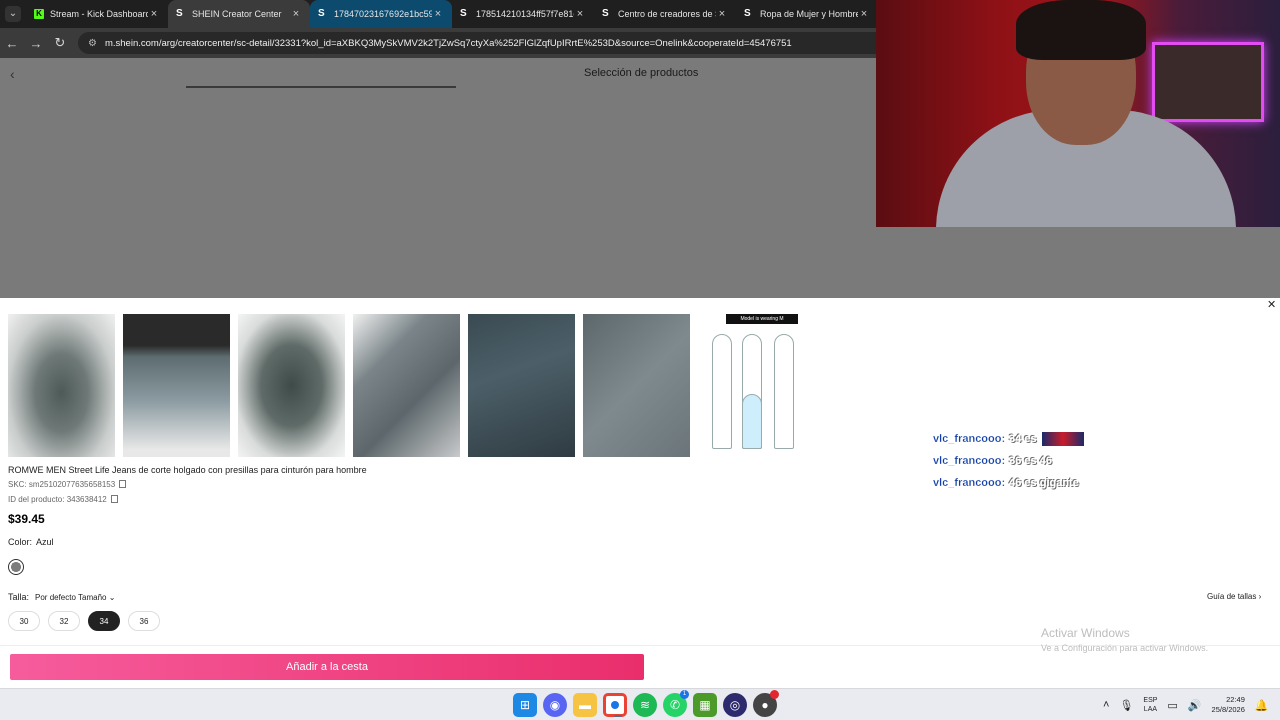  Describe the element at coordinates (12, 74) in the screenshot. I see `page-back-icon: ‹` at that location.